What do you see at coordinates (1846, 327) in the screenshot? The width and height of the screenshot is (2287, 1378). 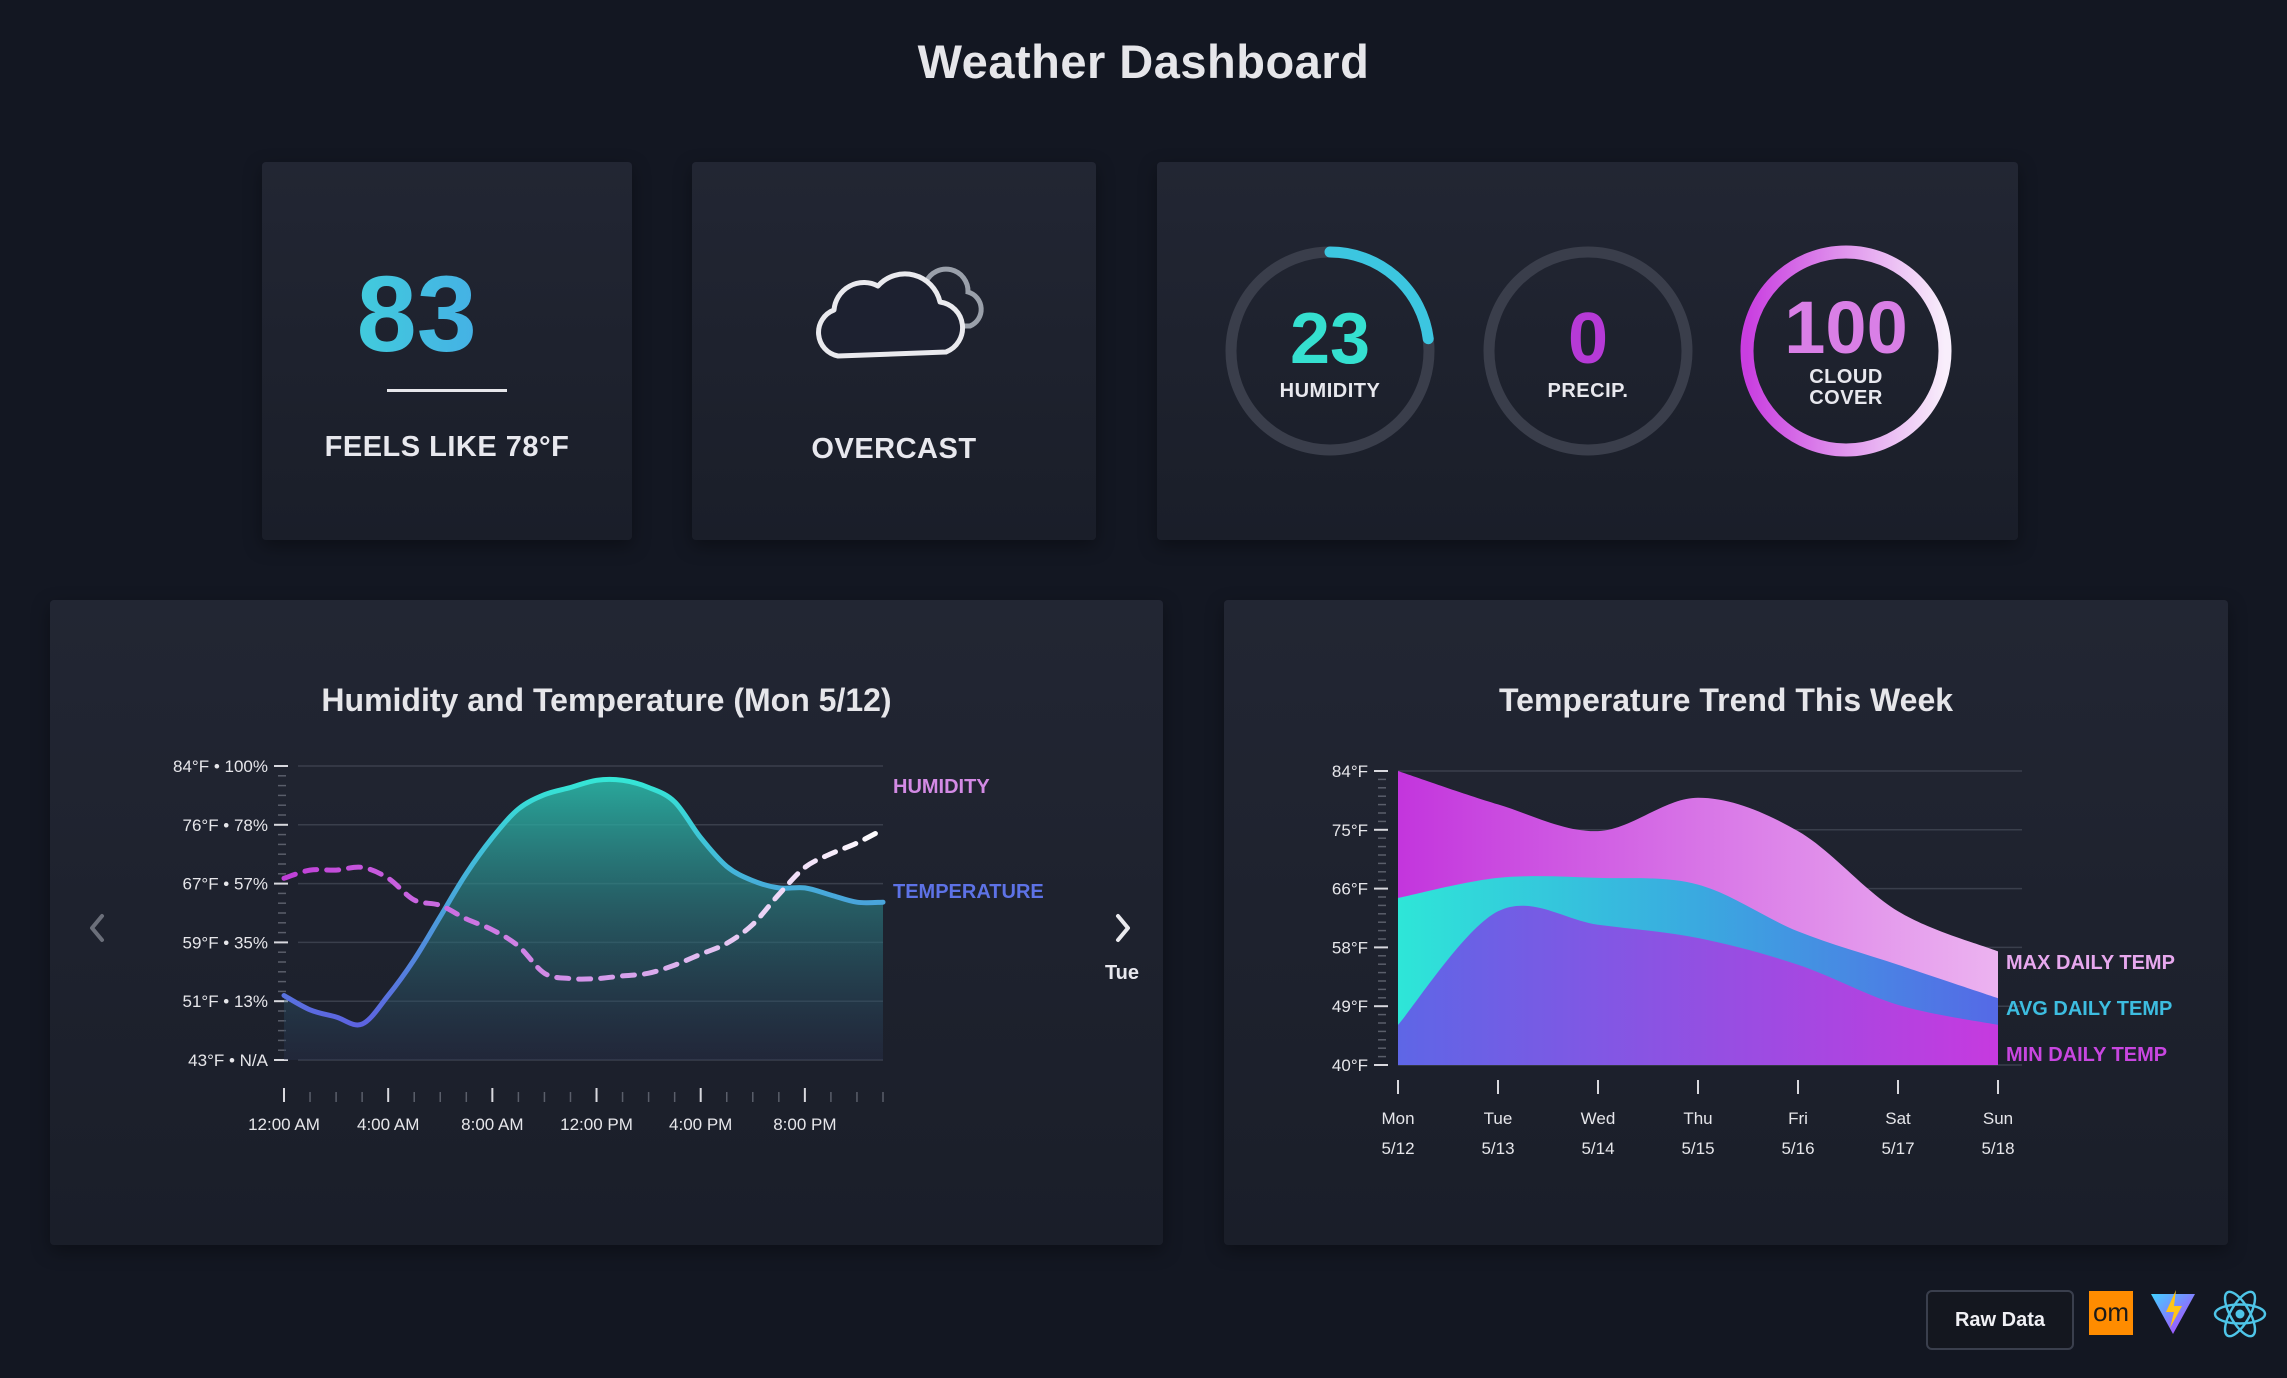 I see `cloud-cover-value: 100` at bounding box center [1846, 327].